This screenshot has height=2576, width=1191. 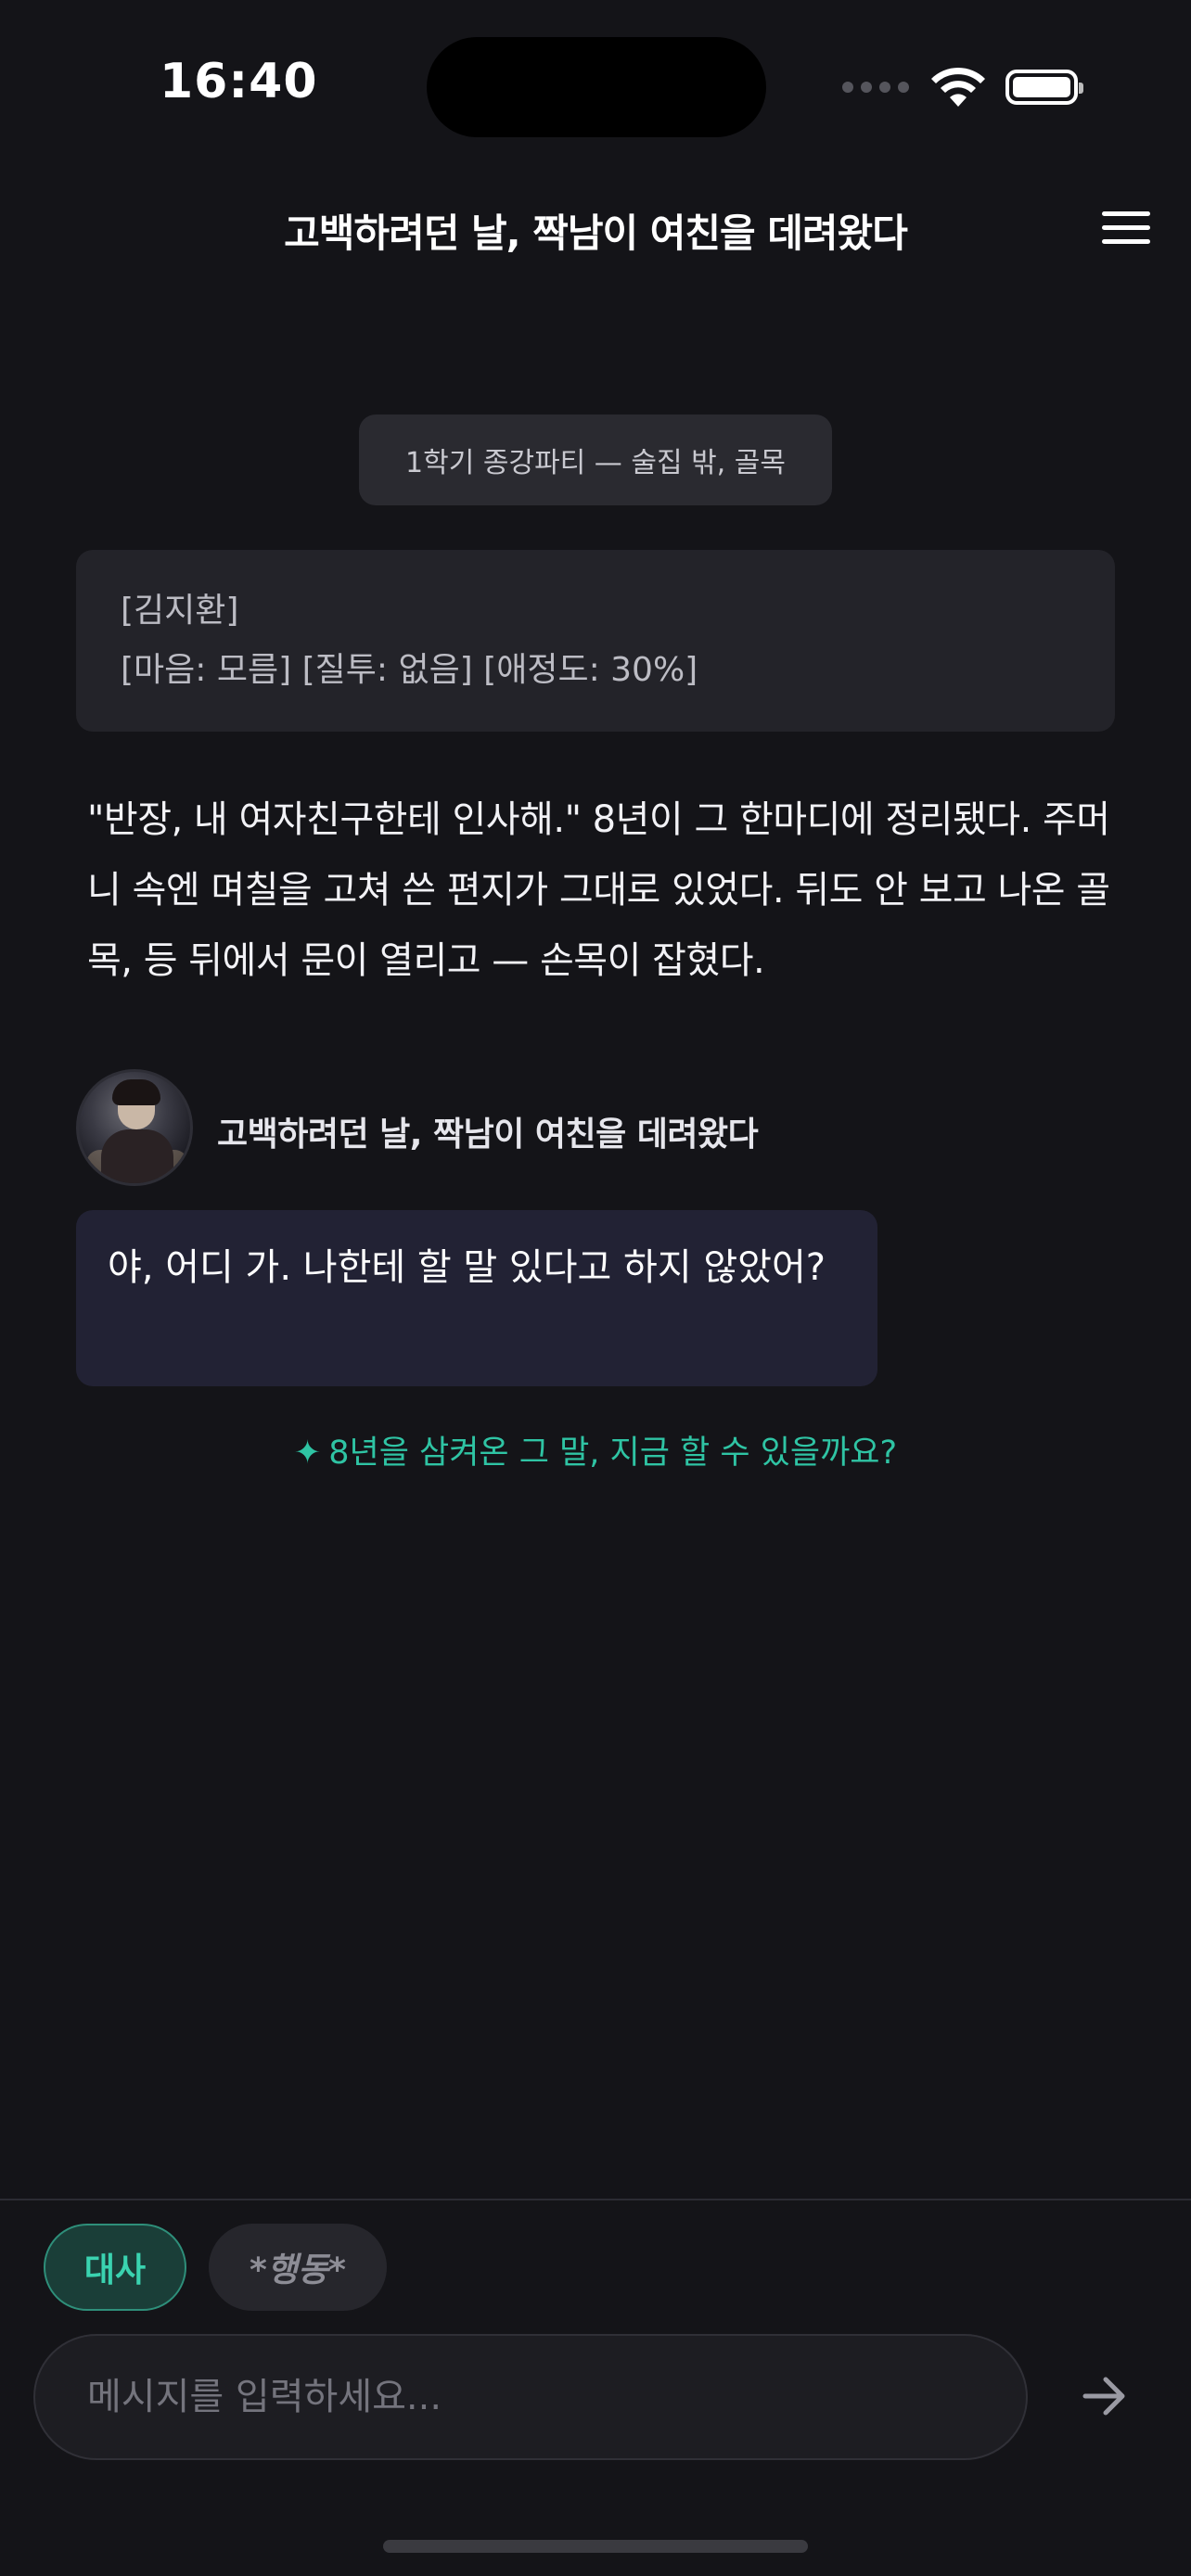 I want to click on page-title: 고백하려던 날, 짝남이 여친을 데려왔다, so click(x=596, y=233).